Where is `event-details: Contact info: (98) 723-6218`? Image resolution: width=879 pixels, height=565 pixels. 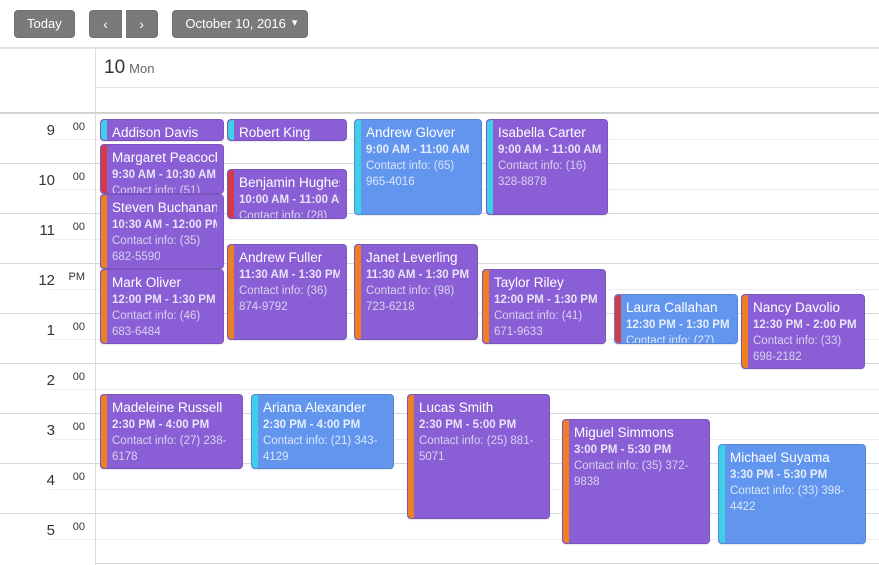
event-details: Contact info: (98) 723-6218 is located at coordinates (410, 299).